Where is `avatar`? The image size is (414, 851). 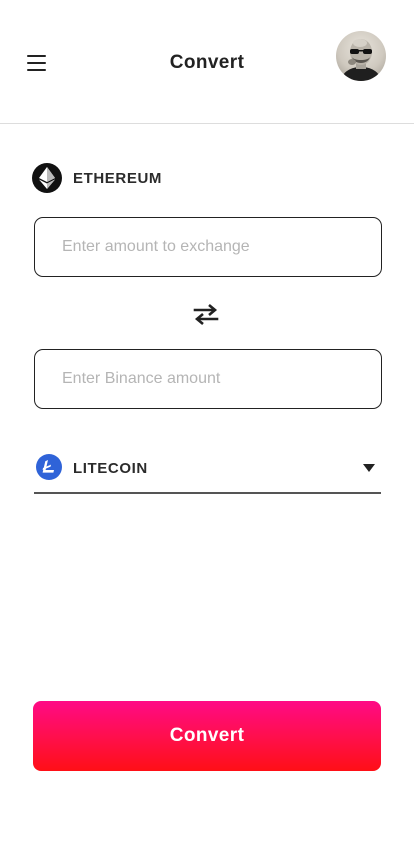 avatar is located at coordinates (361, 56).